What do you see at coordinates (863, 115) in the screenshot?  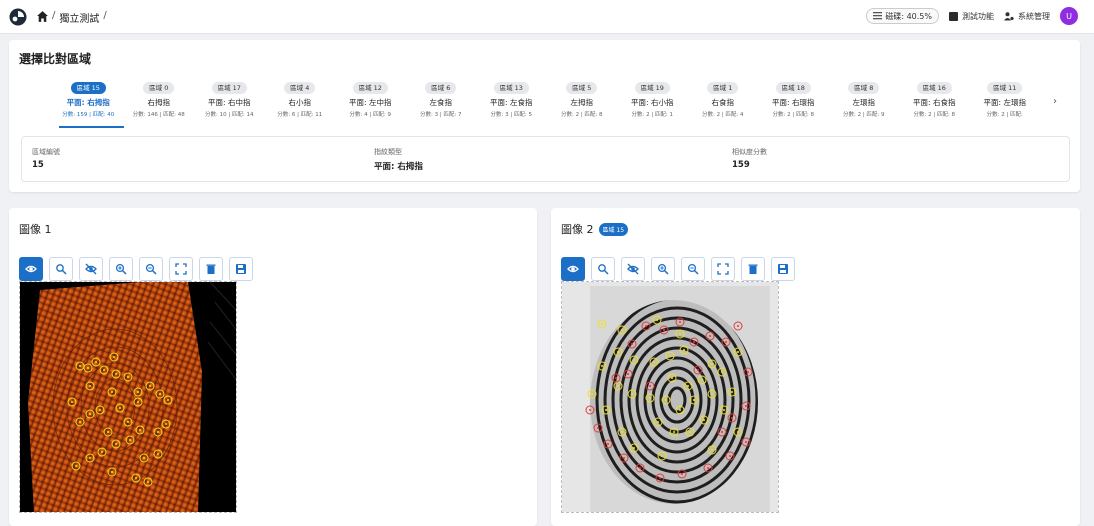 I see `region-score-match: 分數: 2 | 匹配: 9` at bounding box center [863, 115].